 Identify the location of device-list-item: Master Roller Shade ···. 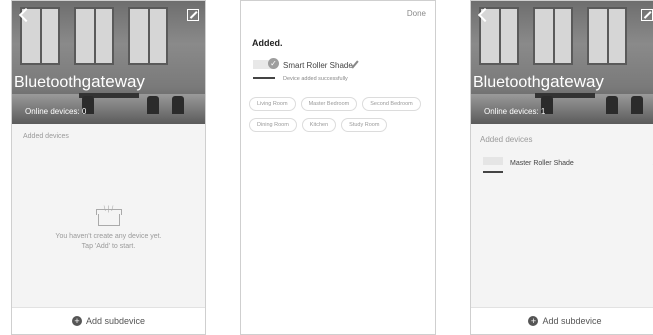
(562, 166).